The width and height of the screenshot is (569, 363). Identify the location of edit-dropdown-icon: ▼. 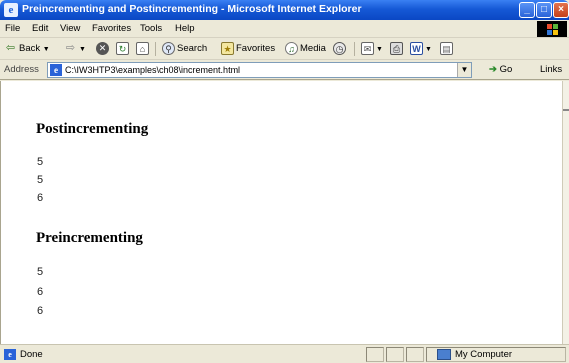
(428, 49).